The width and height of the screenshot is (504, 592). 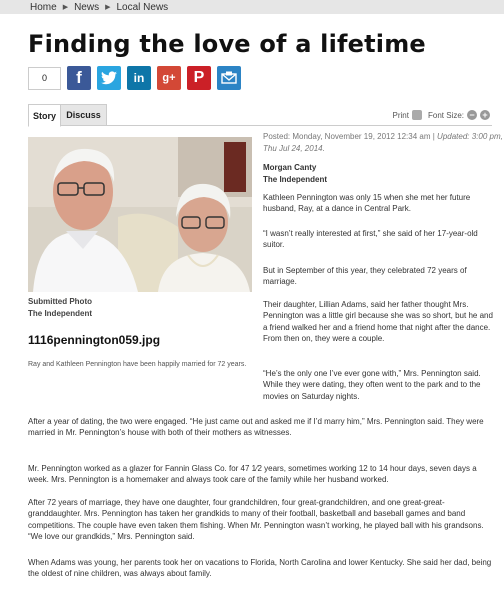 What do you see at coordinates (44, 115) in the screenshot?
I see `tab-story: Story` at bounding box center [44, 115].